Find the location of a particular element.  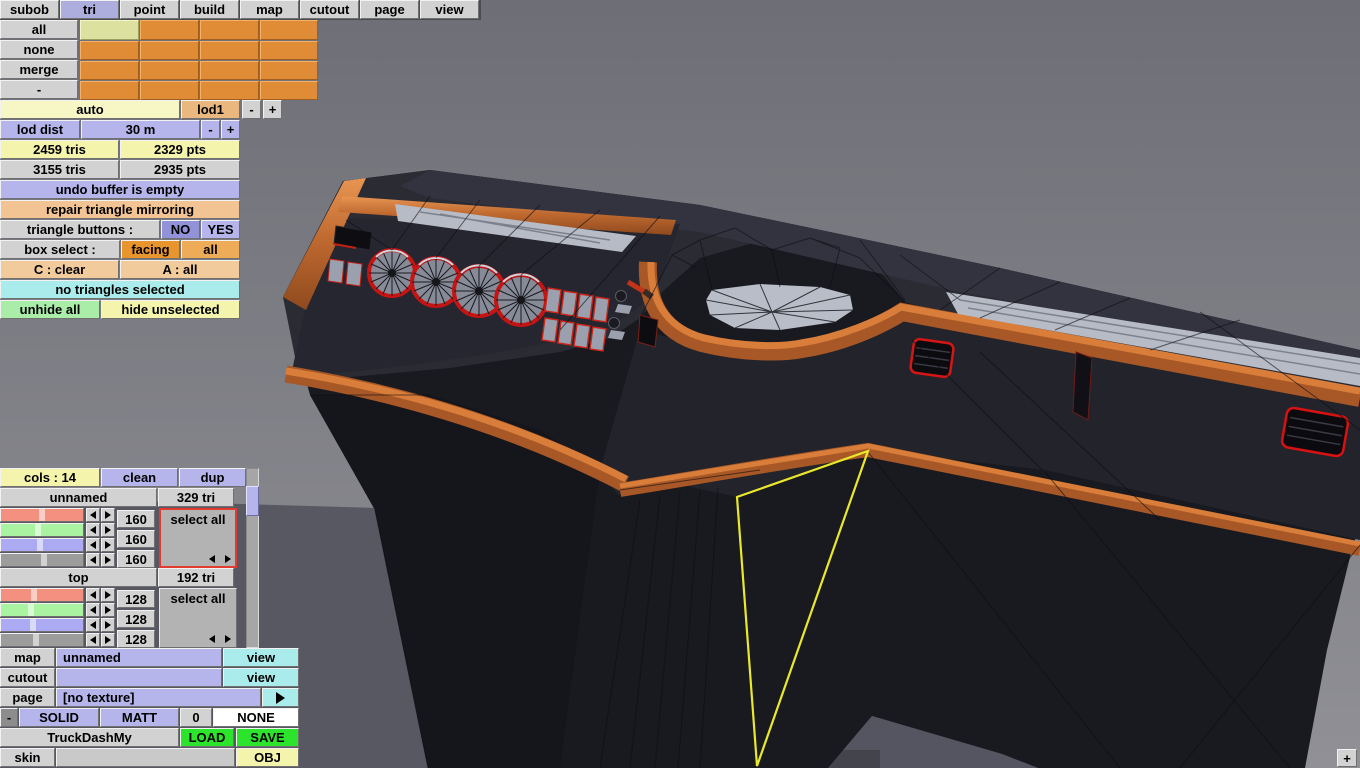

undo-status: undo buffer is empty is located at coordinates (120, 189).